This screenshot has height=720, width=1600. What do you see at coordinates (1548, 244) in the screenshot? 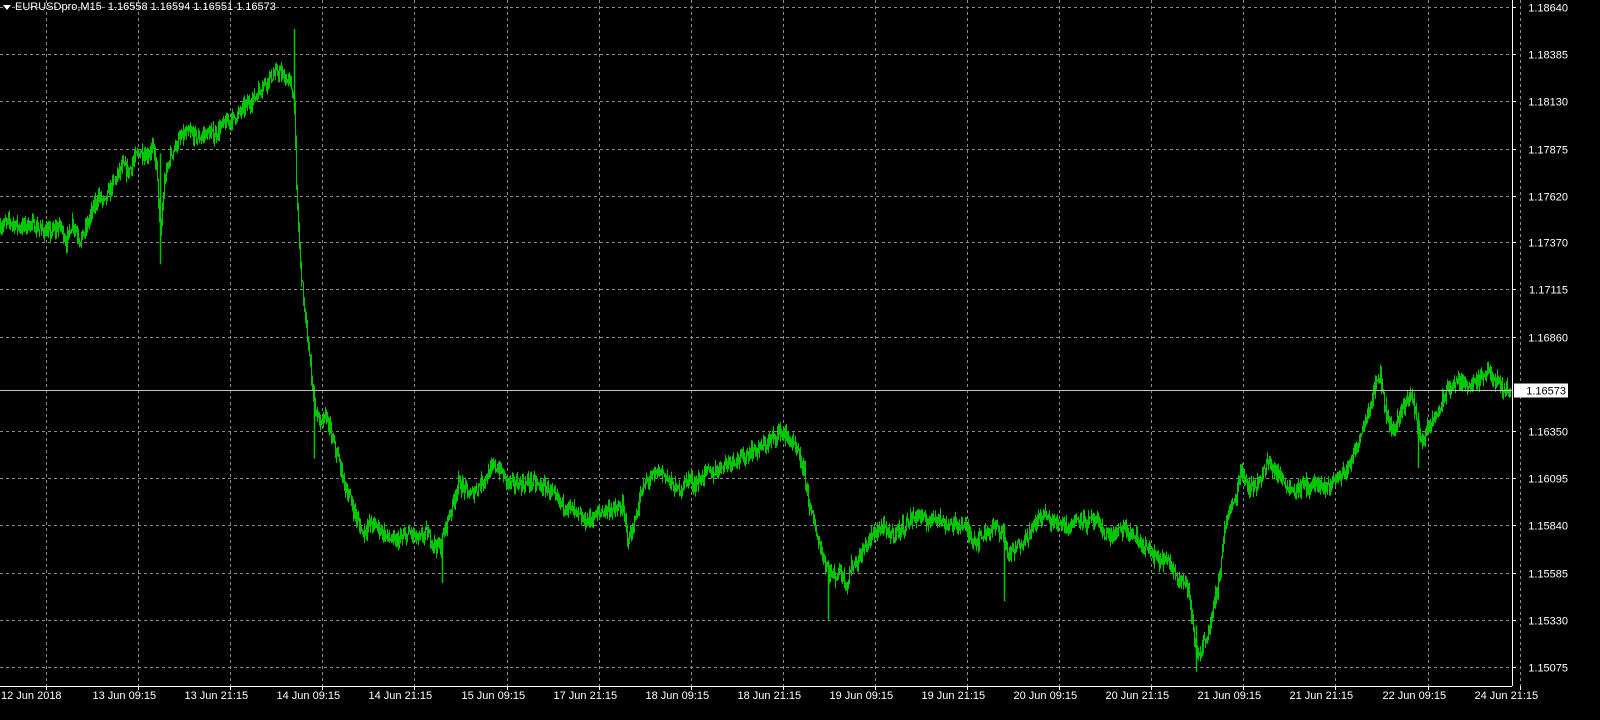
I see `y-tick-label: 1.17370` at bounding box center [1548, 244].